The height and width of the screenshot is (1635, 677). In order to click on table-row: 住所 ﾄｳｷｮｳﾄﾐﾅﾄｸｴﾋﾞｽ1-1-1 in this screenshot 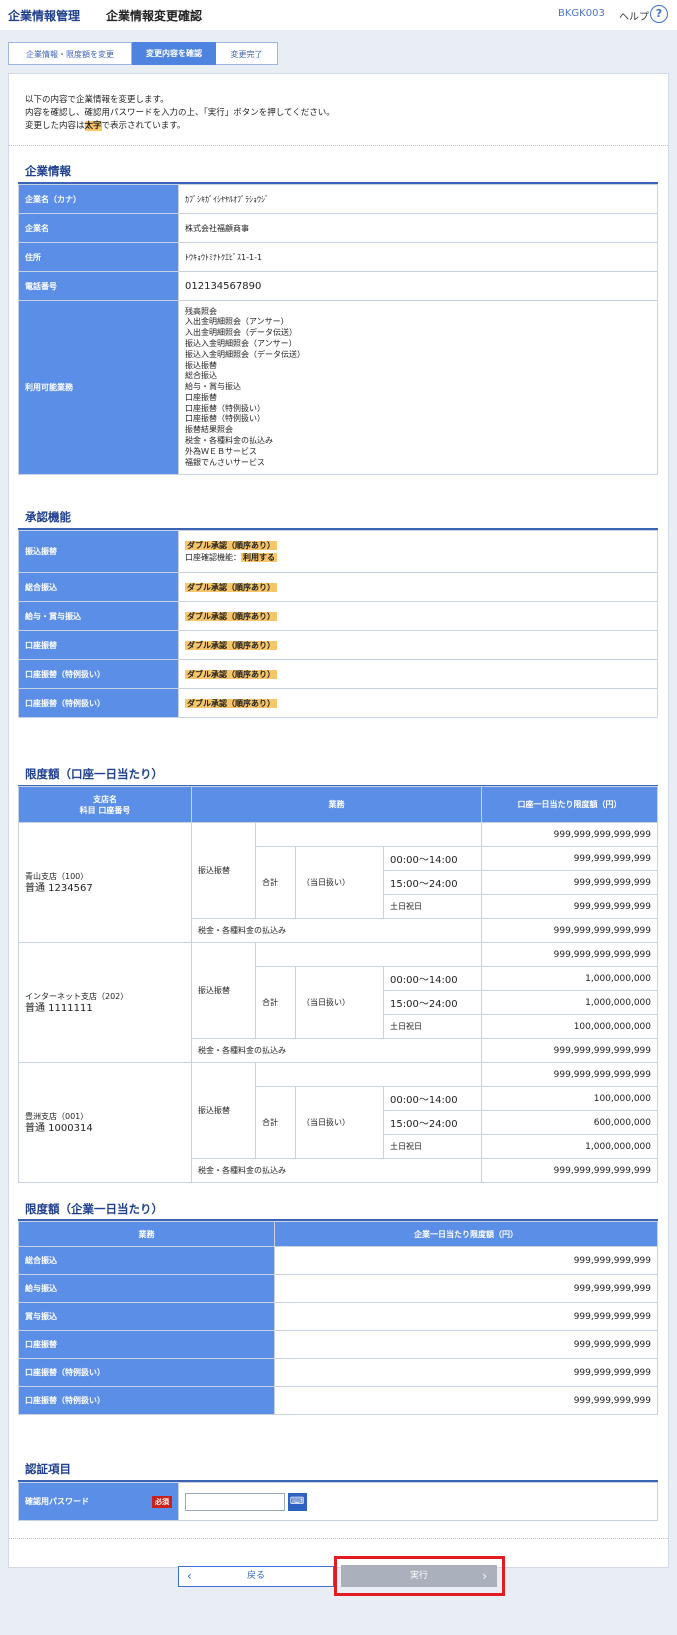, I will do `click(338, 257)`.